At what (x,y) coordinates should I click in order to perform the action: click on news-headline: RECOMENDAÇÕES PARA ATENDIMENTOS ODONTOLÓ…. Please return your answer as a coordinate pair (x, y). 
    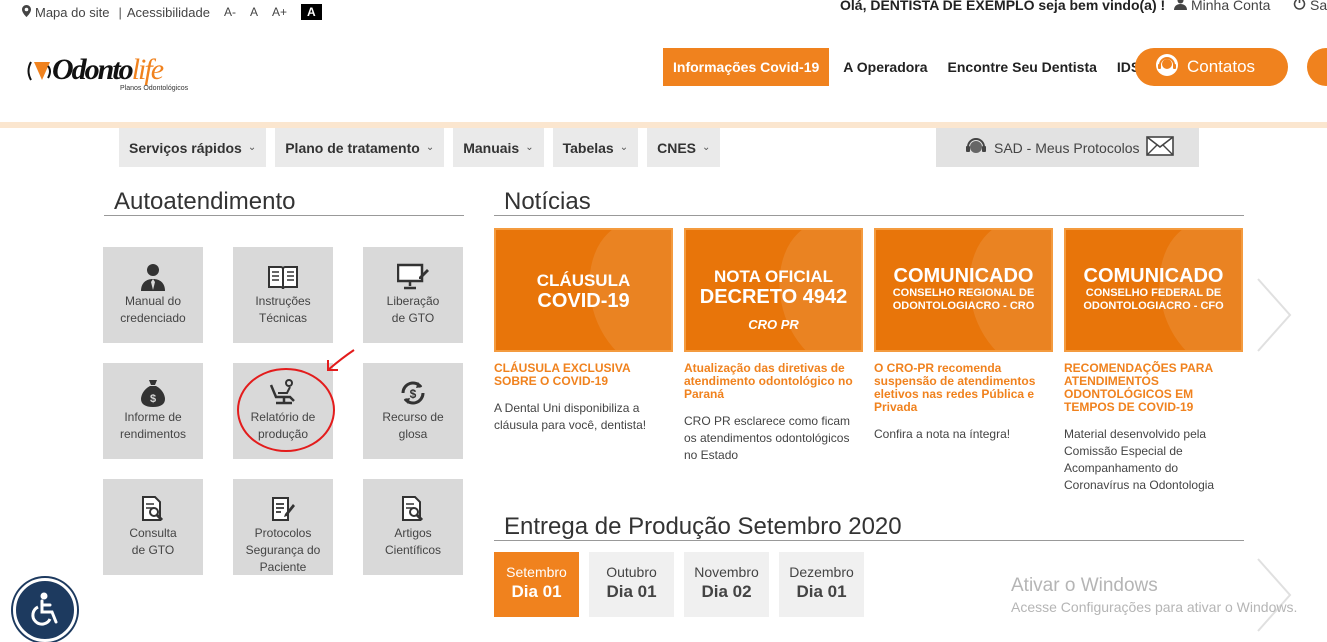
    Looking at the image, I should click on (1154, 388).